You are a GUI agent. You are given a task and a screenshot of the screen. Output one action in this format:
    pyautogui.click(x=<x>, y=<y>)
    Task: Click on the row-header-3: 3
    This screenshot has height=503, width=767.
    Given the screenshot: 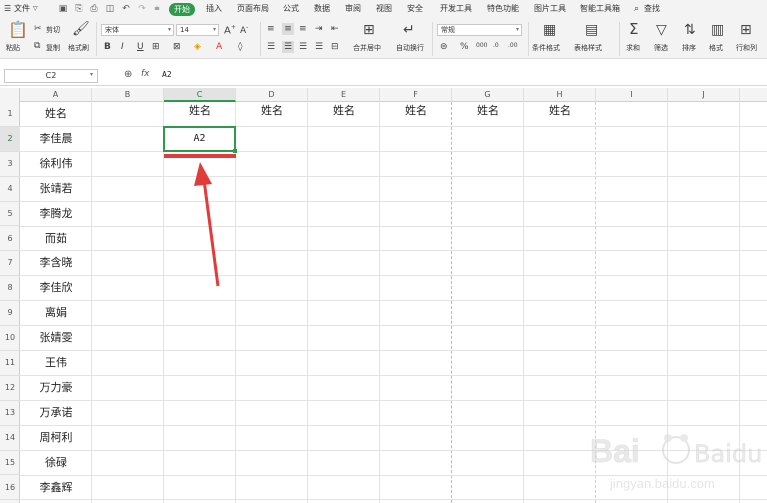 What is the action you would take?
    pyautogui.click(x=10, y=164)
    